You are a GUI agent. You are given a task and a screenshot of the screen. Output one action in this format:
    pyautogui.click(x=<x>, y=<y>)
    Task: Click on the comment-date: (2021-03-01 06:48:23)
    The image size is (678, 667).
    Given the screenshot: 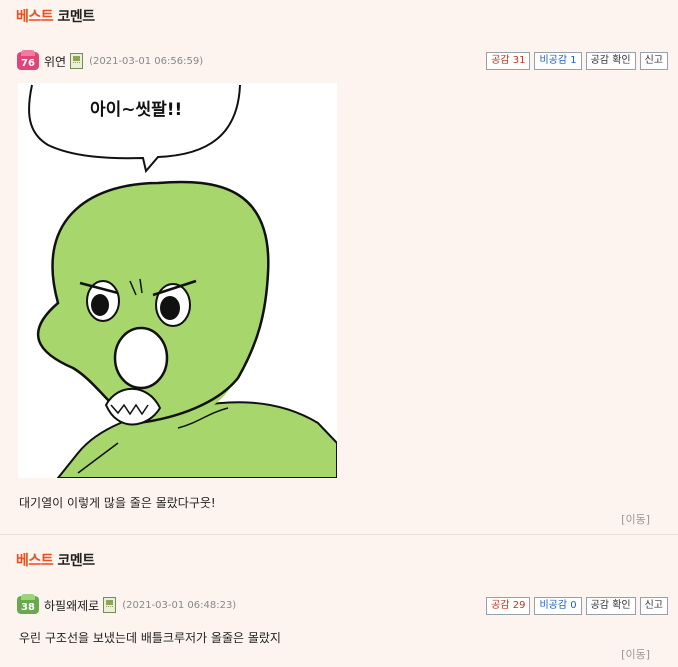 What is the action you would take?
    pyautogui.click(x=179, y=605)
    